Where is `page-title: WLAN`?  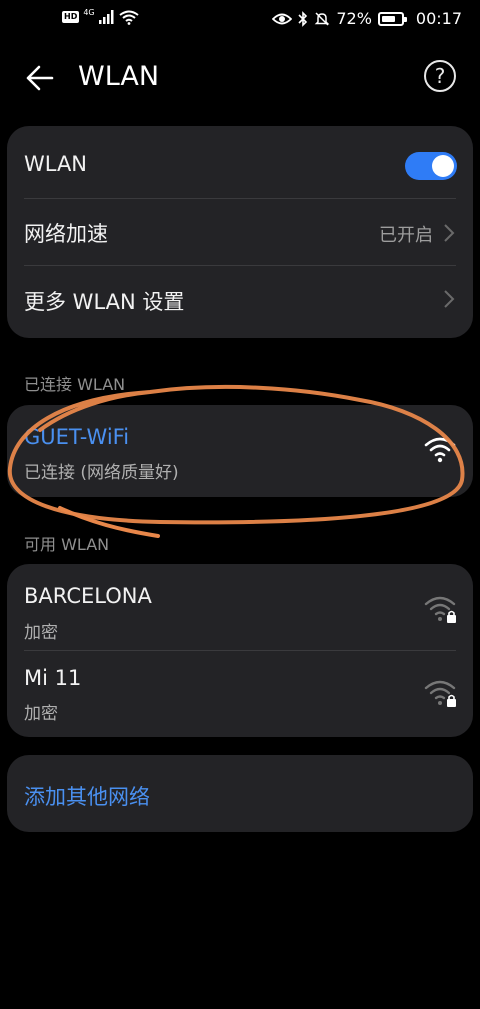
page-title: WLAN is located at coordinates (119, 76).